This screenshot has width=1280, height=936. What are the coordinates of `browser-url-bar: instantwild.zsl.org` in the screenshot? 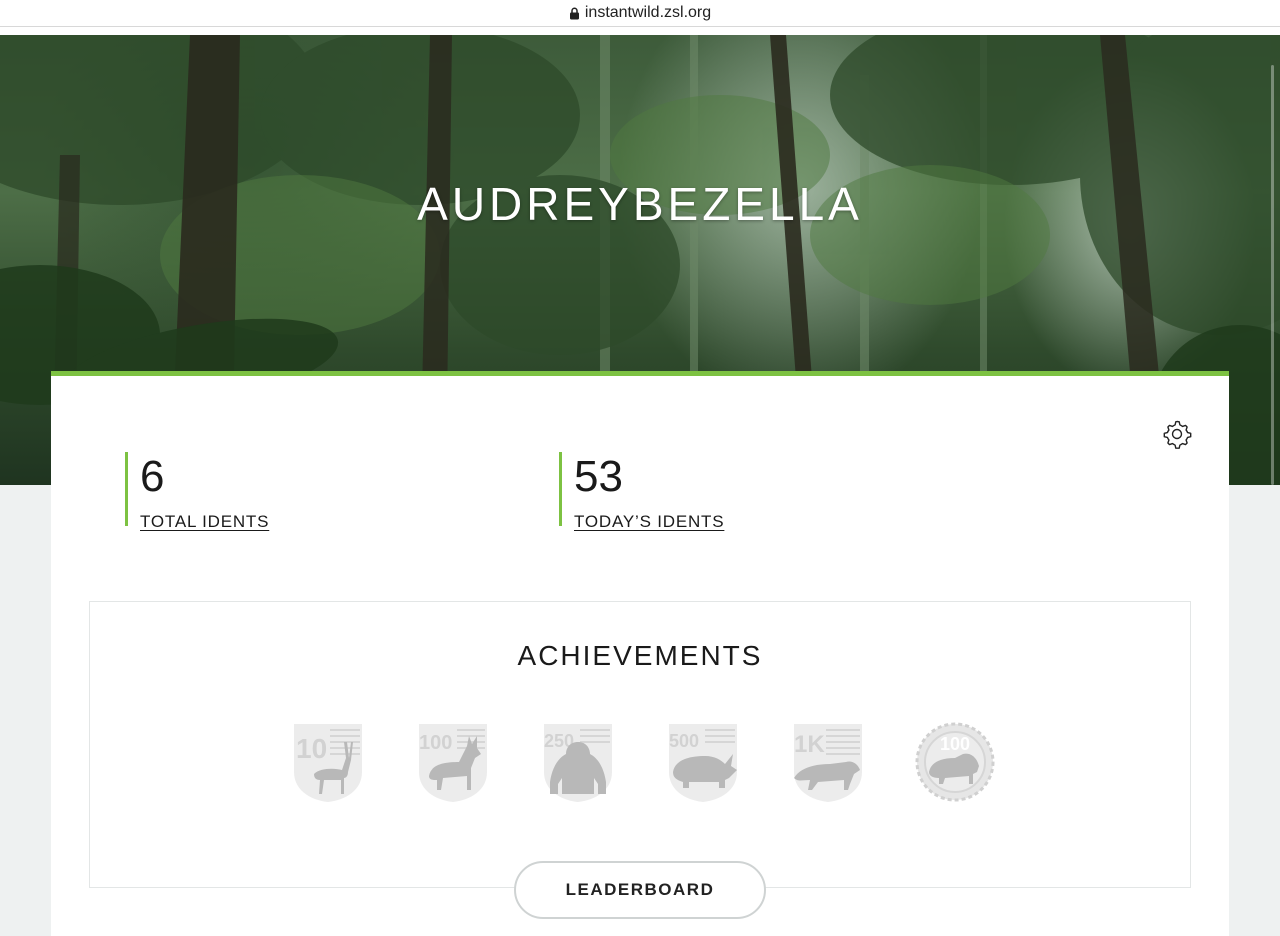 It's located at (640, 13).